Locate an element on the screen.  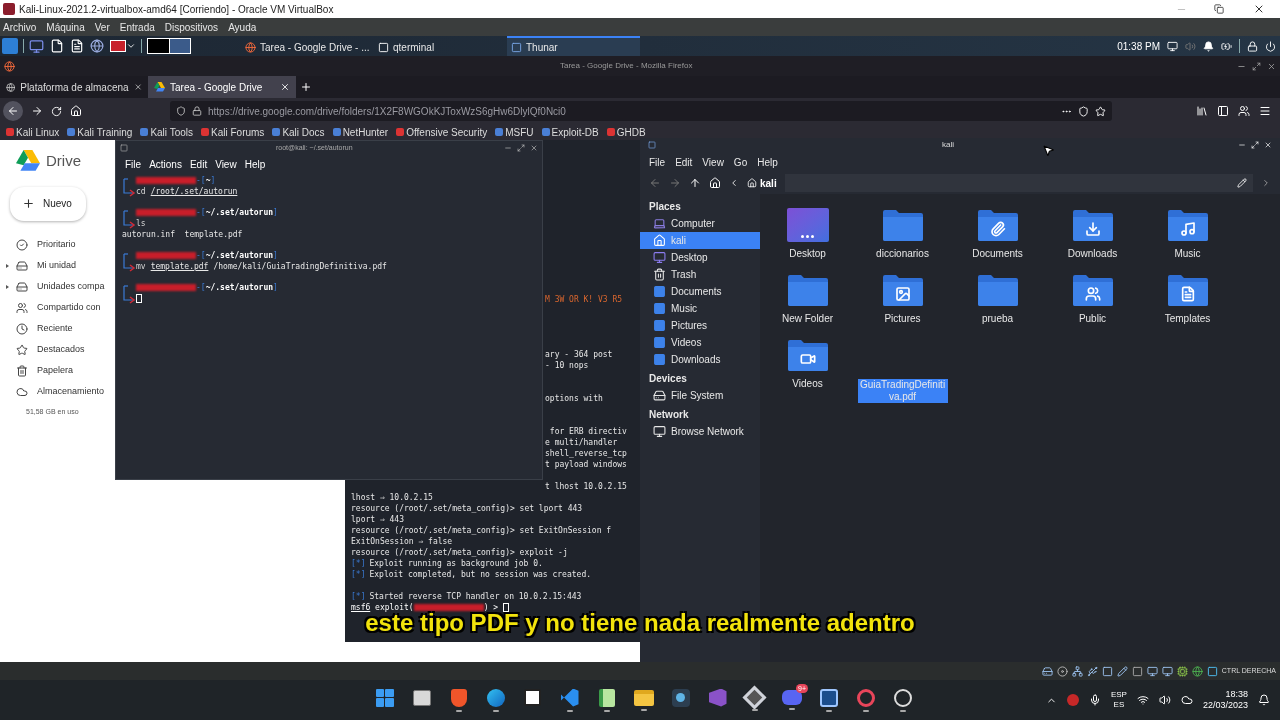
menu-item: Archivo is located at coordinates (20, 27).